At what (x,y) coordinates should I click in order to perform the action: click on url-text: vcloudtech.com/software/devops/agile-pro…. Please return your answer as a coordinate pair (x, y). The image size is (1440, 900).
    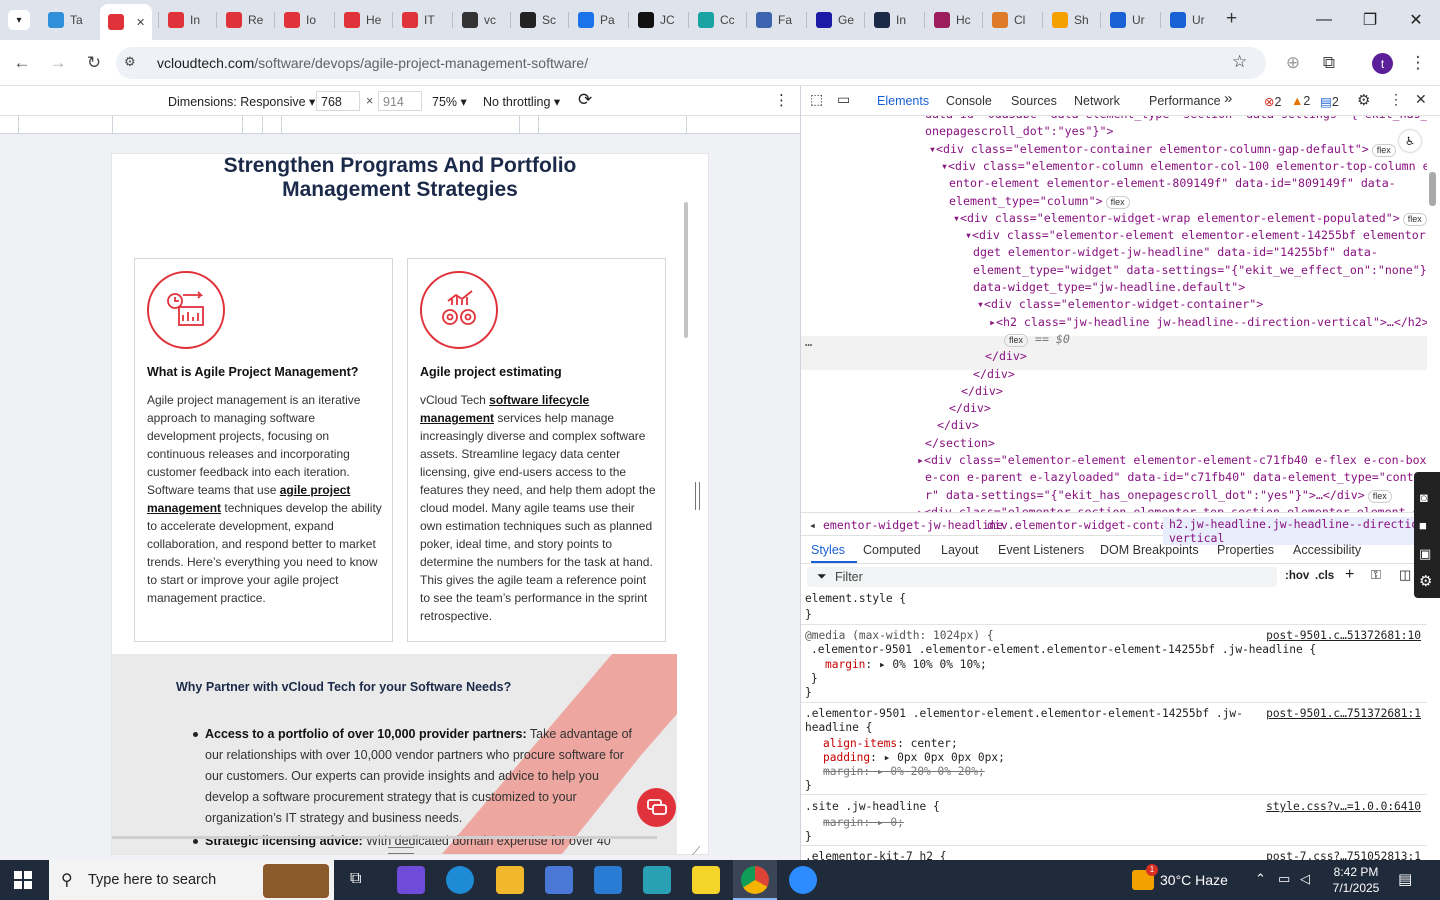
    Looking at the image, I should click on (372, 63).